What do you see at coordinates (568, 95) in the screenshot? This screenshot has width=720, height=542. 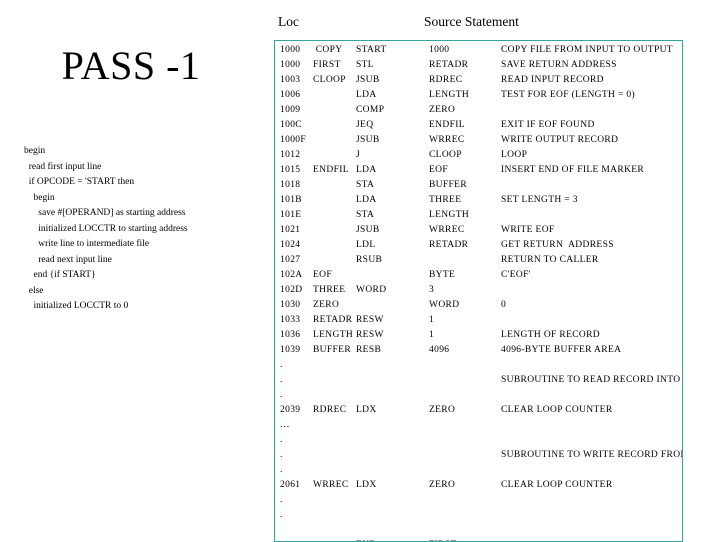 I see `listing-cell-comment: TEST FOR EOF (LENGTH = 0)` at bounding box center [568, 95].